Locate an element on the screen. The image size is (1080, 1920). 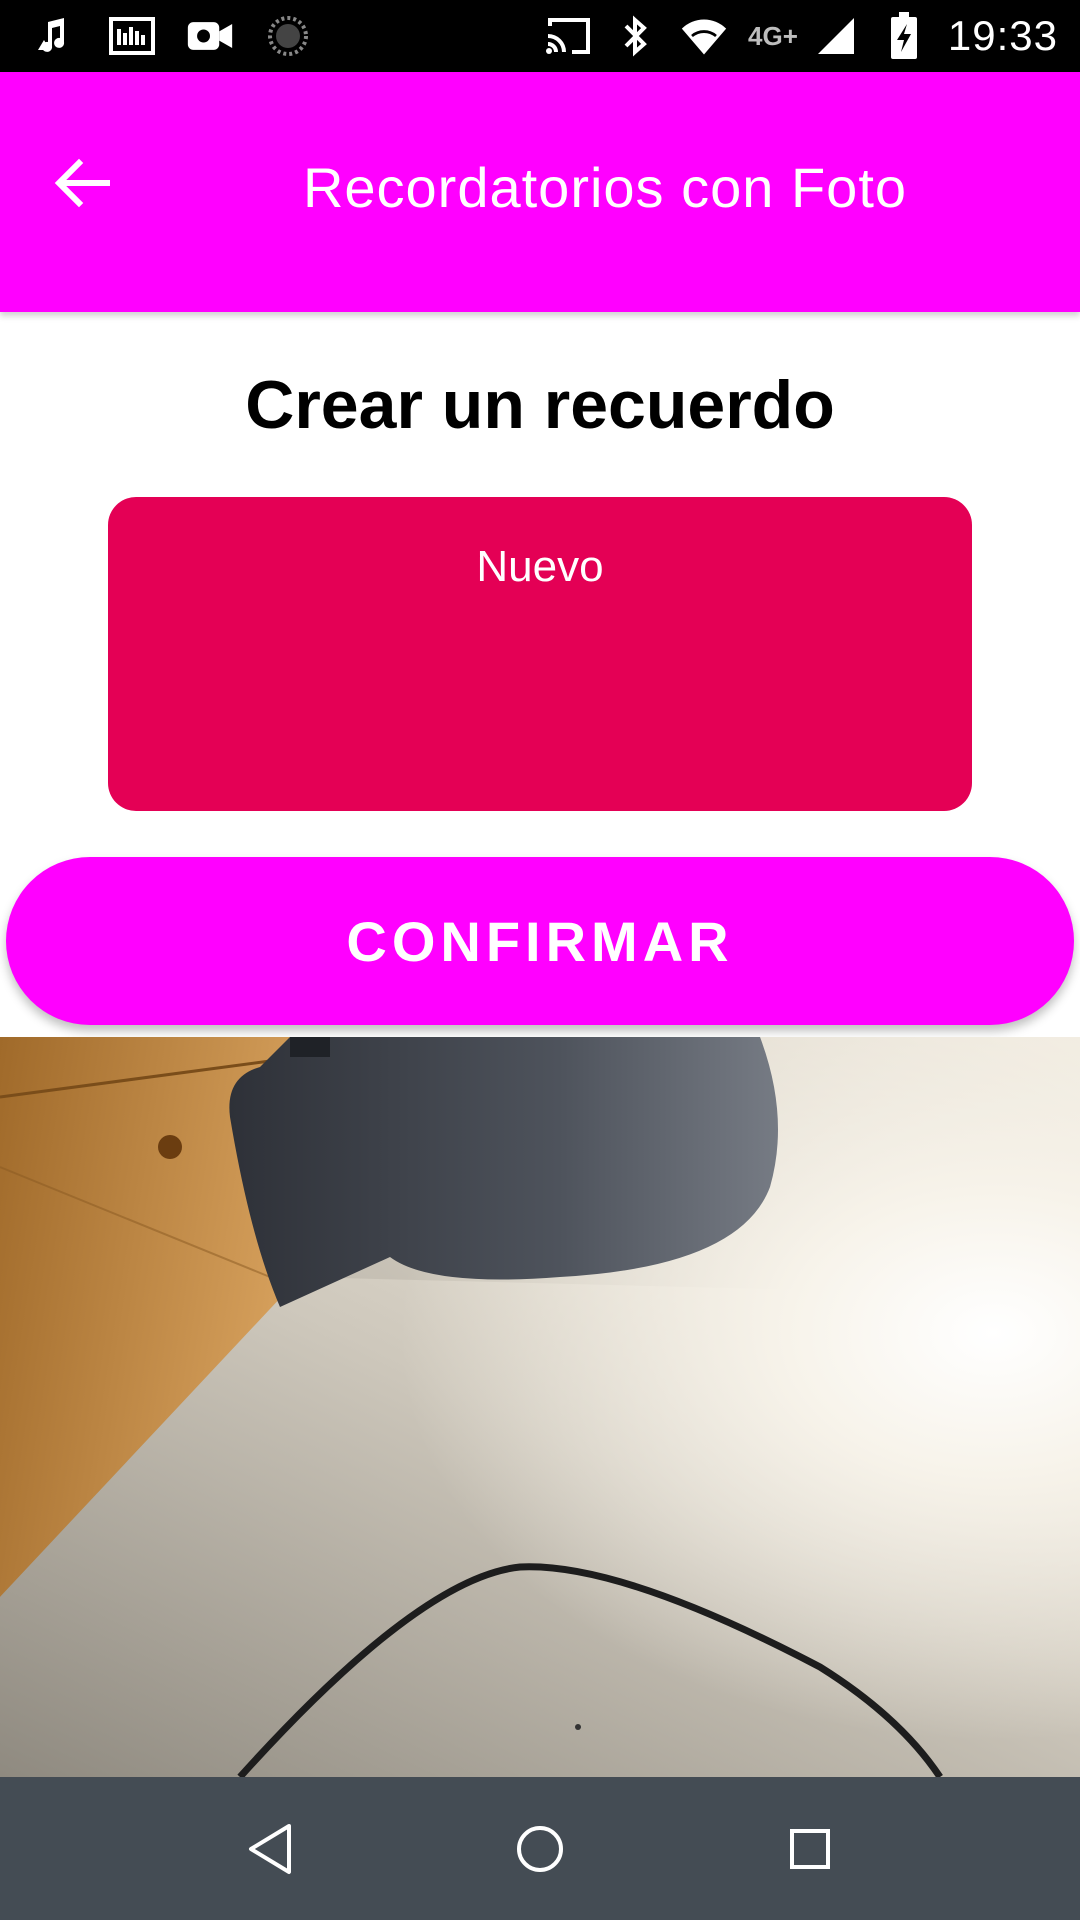
clock: 19:33 is located at coordinates (1002, 35).